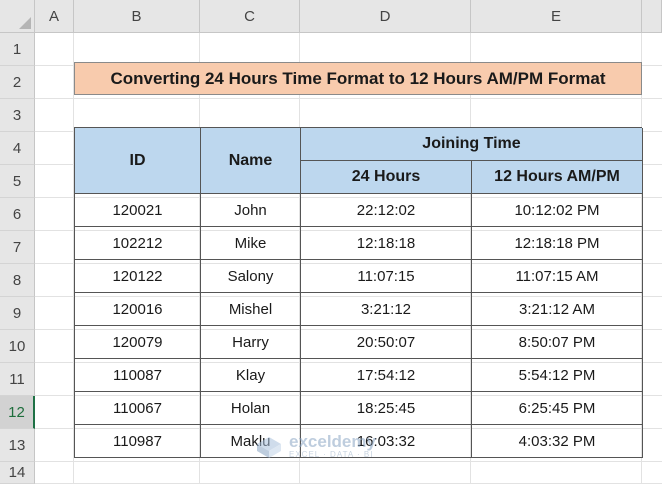  I want to click on cell-24-hours: 22:12:02, so click(386, 210).